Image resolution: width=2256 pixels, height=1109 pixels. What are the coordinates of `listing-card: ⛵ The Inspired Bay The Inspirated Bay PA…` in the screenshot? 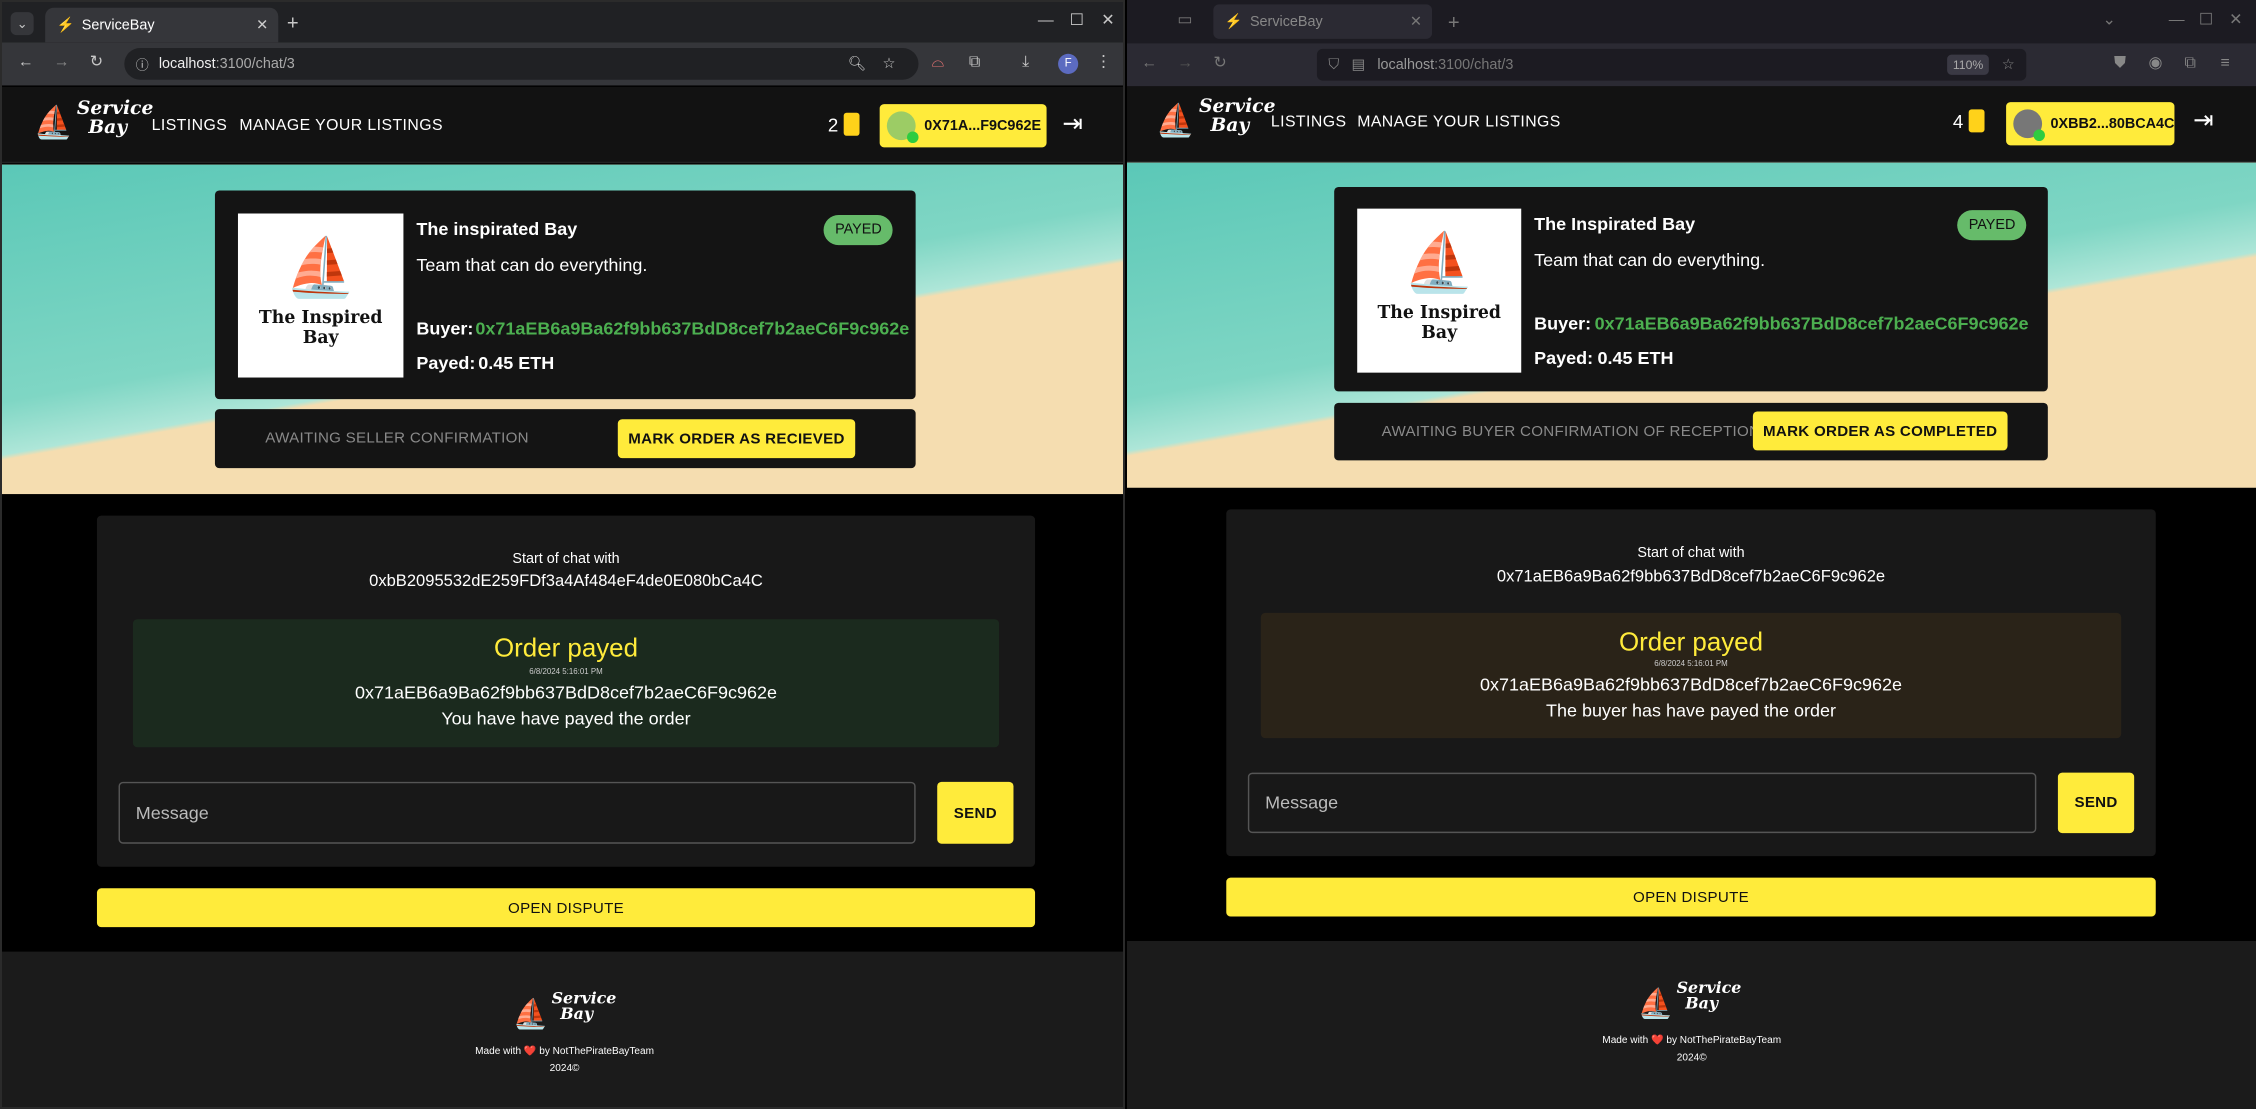 It's located at (1691, 289).